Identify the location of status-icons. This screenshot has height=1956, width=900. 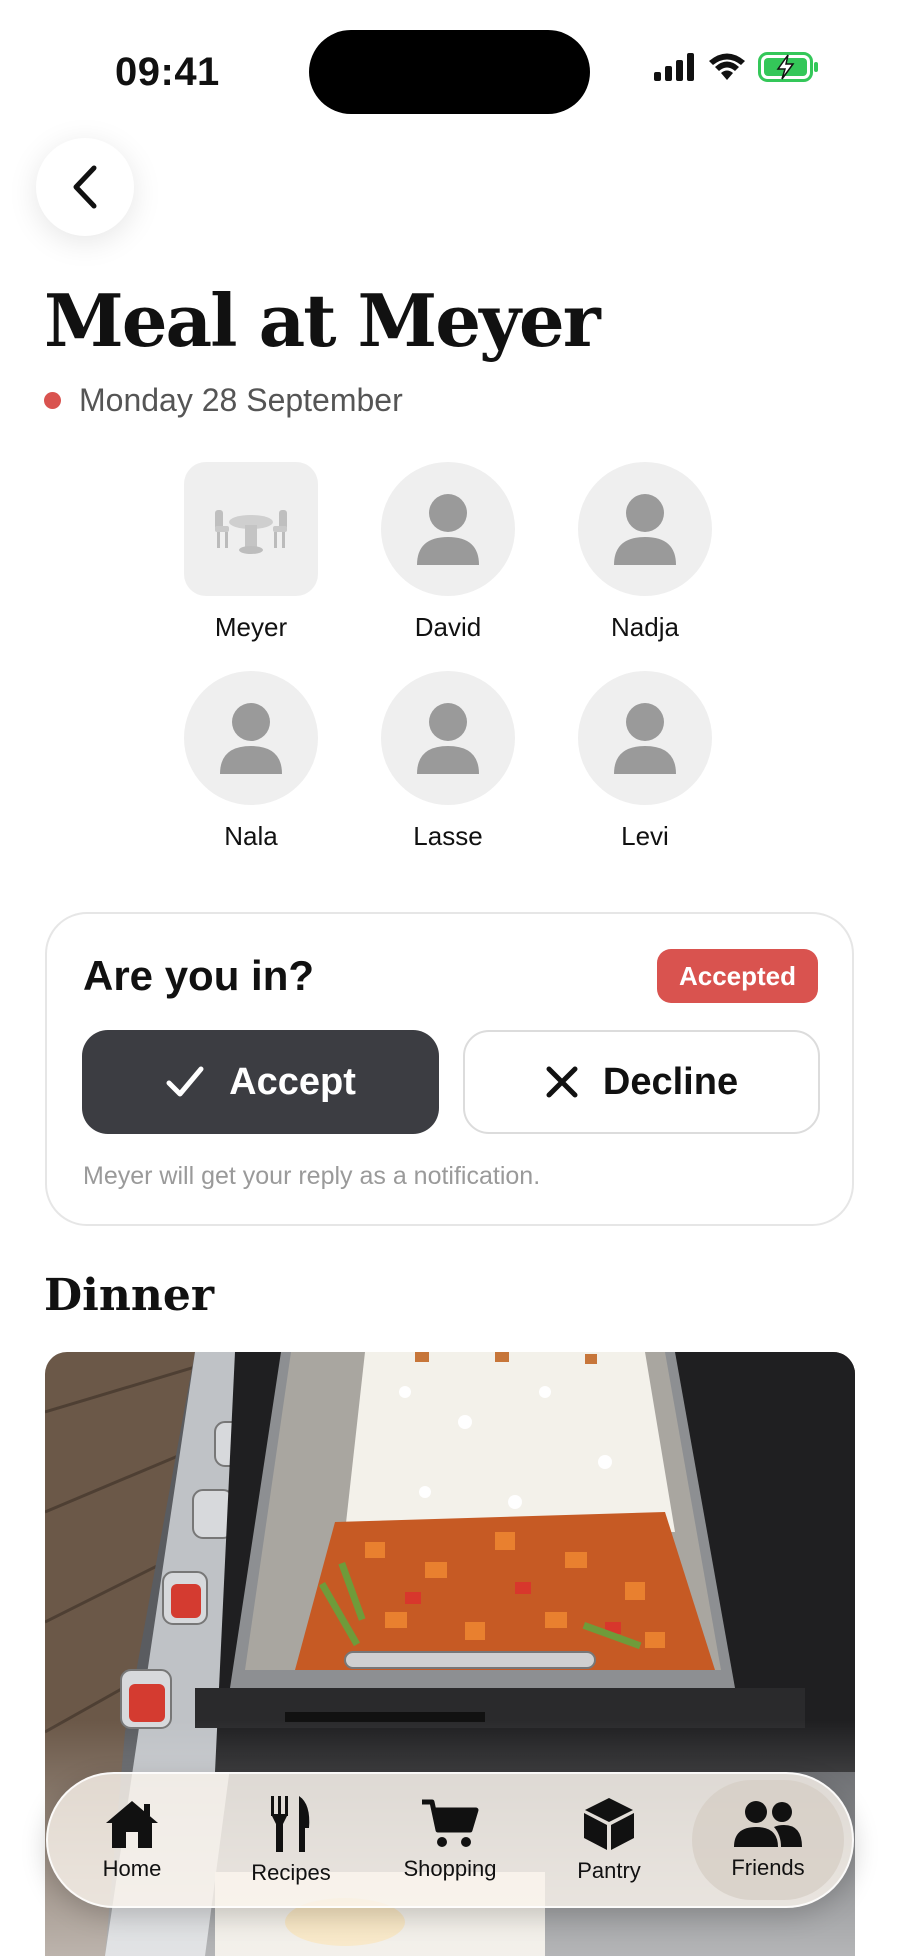
(737, 67).